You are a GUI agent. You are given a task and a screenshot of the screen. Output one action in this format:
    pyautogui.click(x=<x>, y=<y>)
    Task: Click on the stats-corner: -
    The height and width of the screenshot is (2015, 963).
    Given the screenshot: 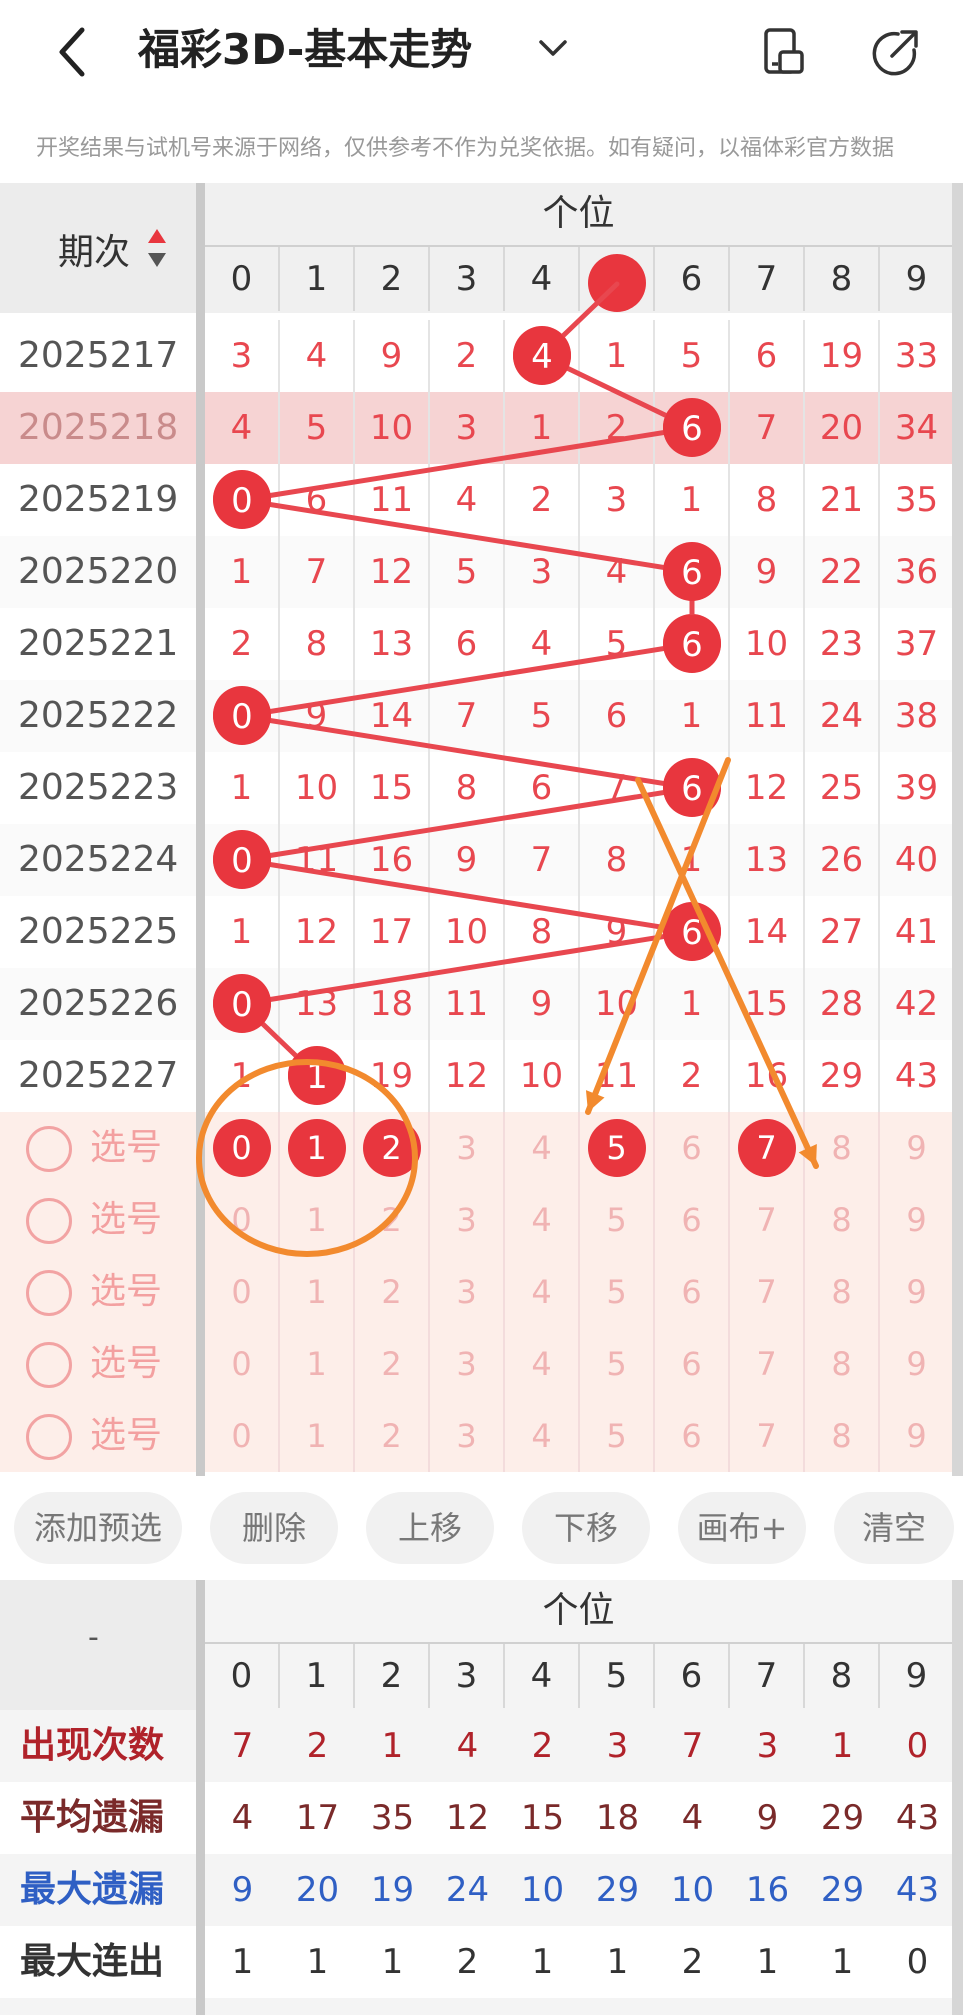 What is the action you would take?
    pyautogui.click(x=98, y=1645)
    